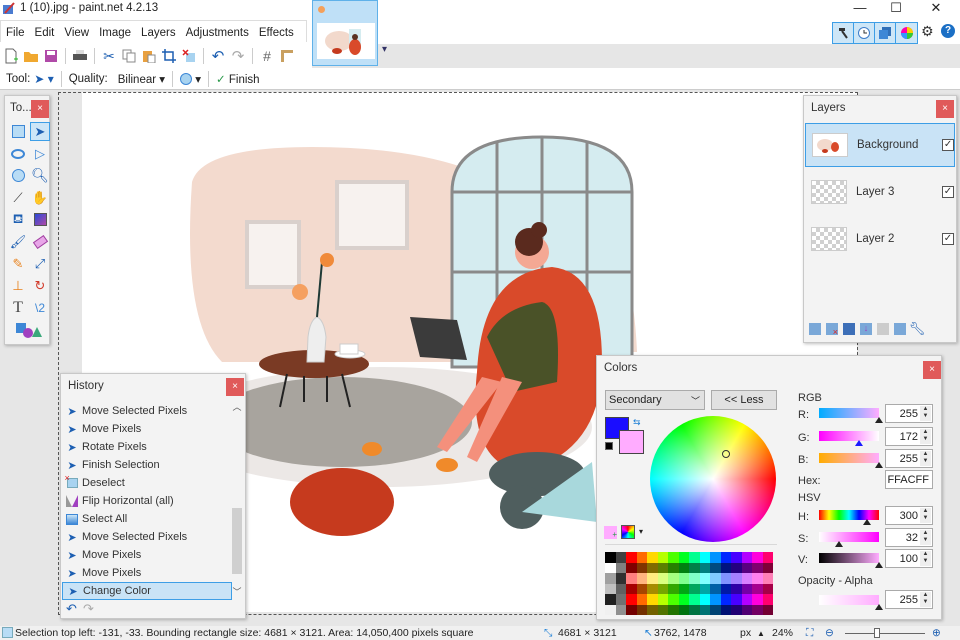 Image resolution: width=960 pixels, height=640 pixels. I want to click on saturation-input: 32 ▲ ▼, so click(909, 537).